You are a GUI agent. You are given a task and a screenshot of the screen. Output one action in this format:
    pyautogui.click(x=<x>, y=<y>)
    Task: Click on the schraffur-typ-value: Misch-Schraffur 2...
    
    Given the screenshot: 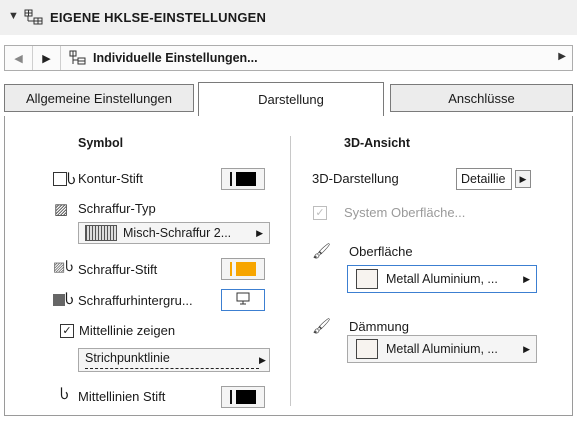 What is the action you would take?
    pyautogui.click(x=177, y=233)
    